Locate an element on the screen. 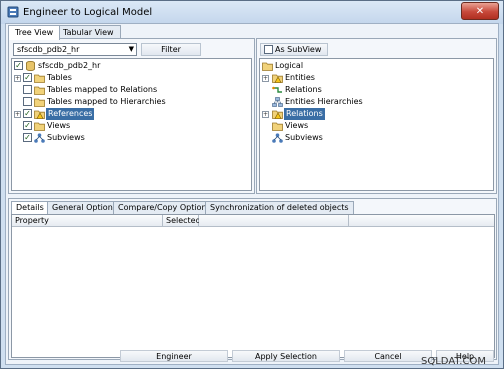  close-button: ✕ is located at coordinates (480, 11).